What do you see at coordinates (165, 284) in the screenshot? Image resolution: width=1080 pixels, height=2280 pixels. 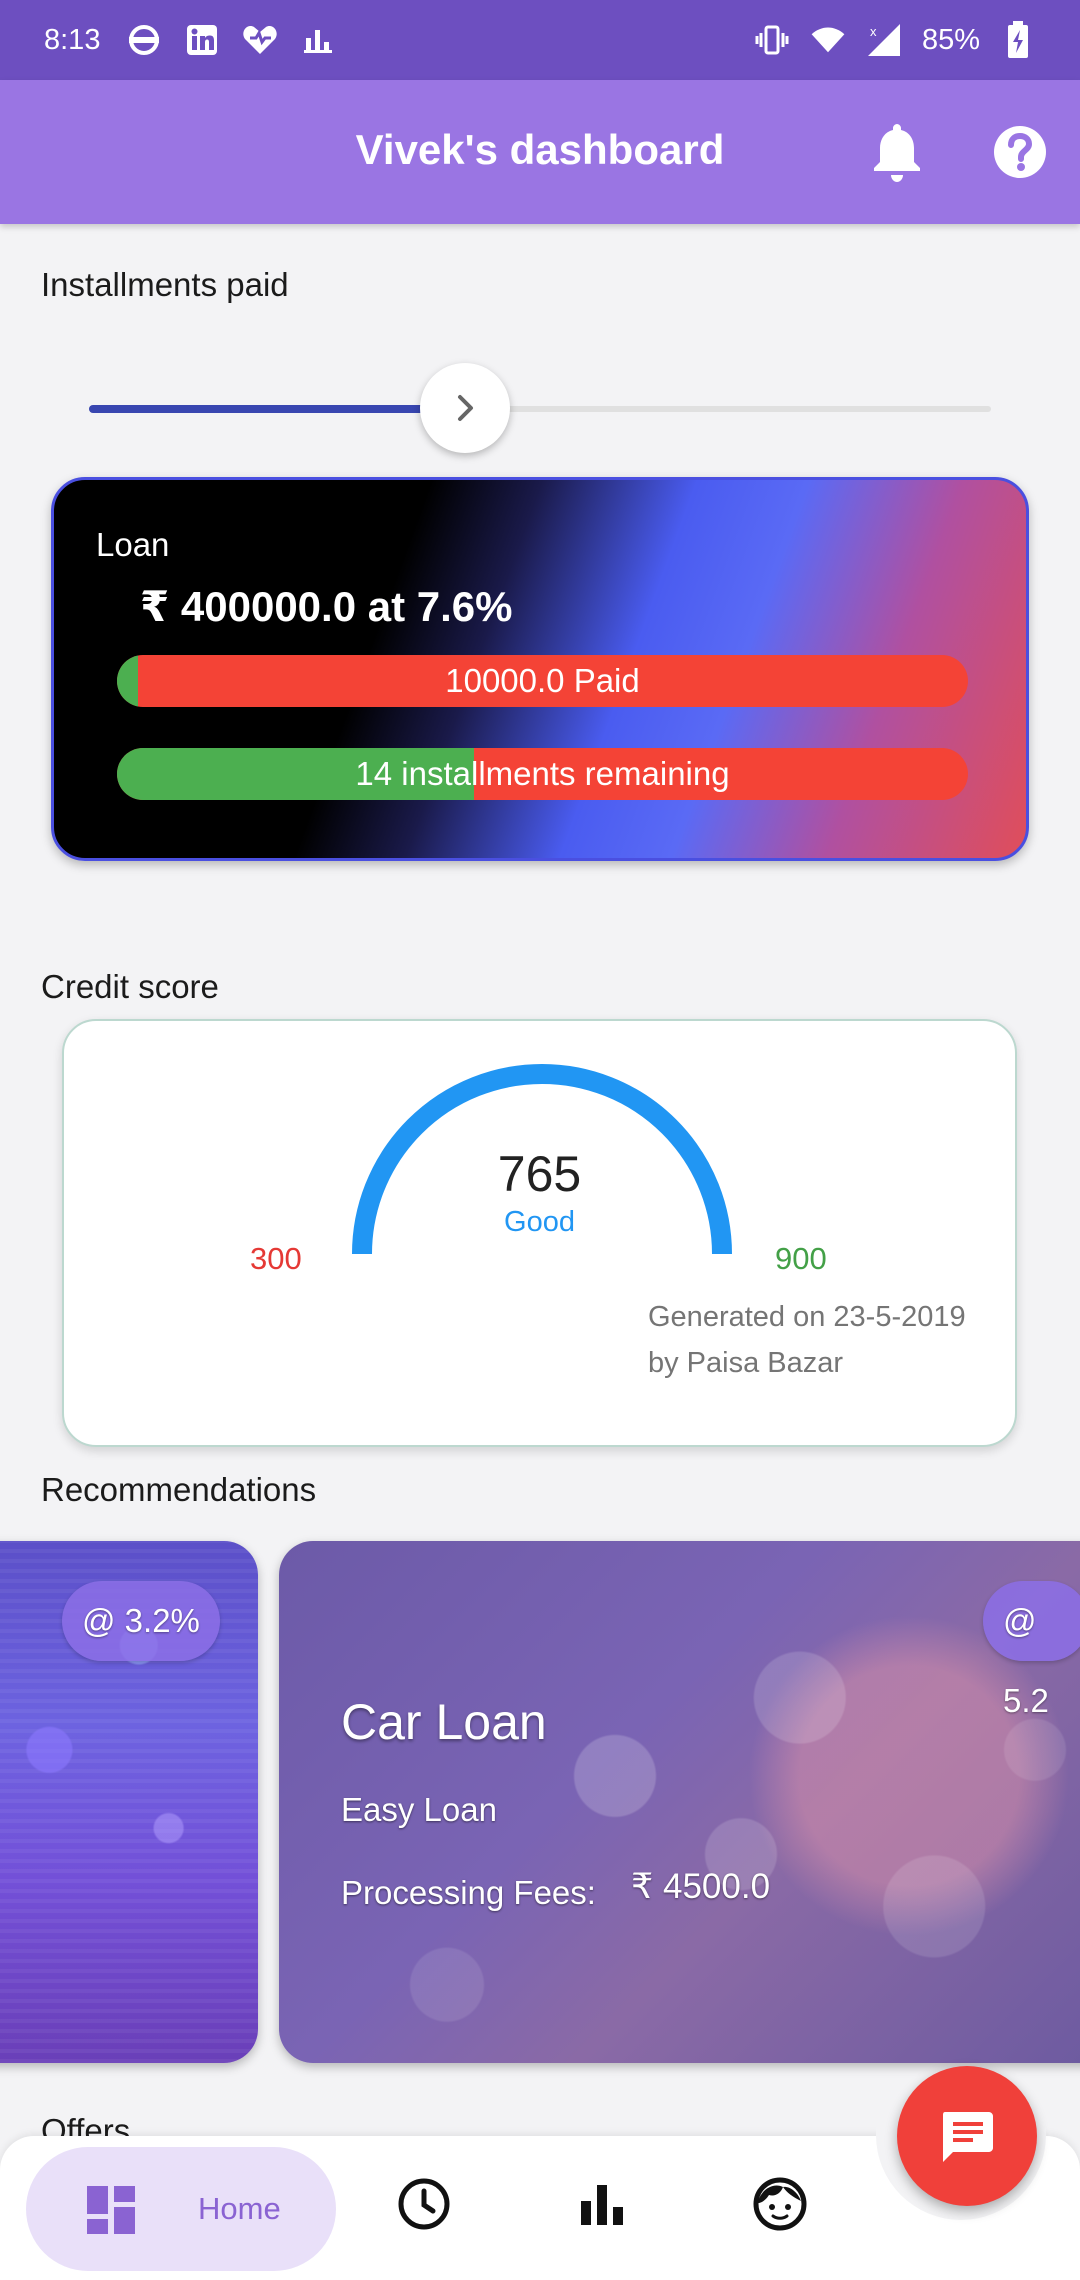 I see `installments-label: Installments paid` at bounding box center [165, 284].